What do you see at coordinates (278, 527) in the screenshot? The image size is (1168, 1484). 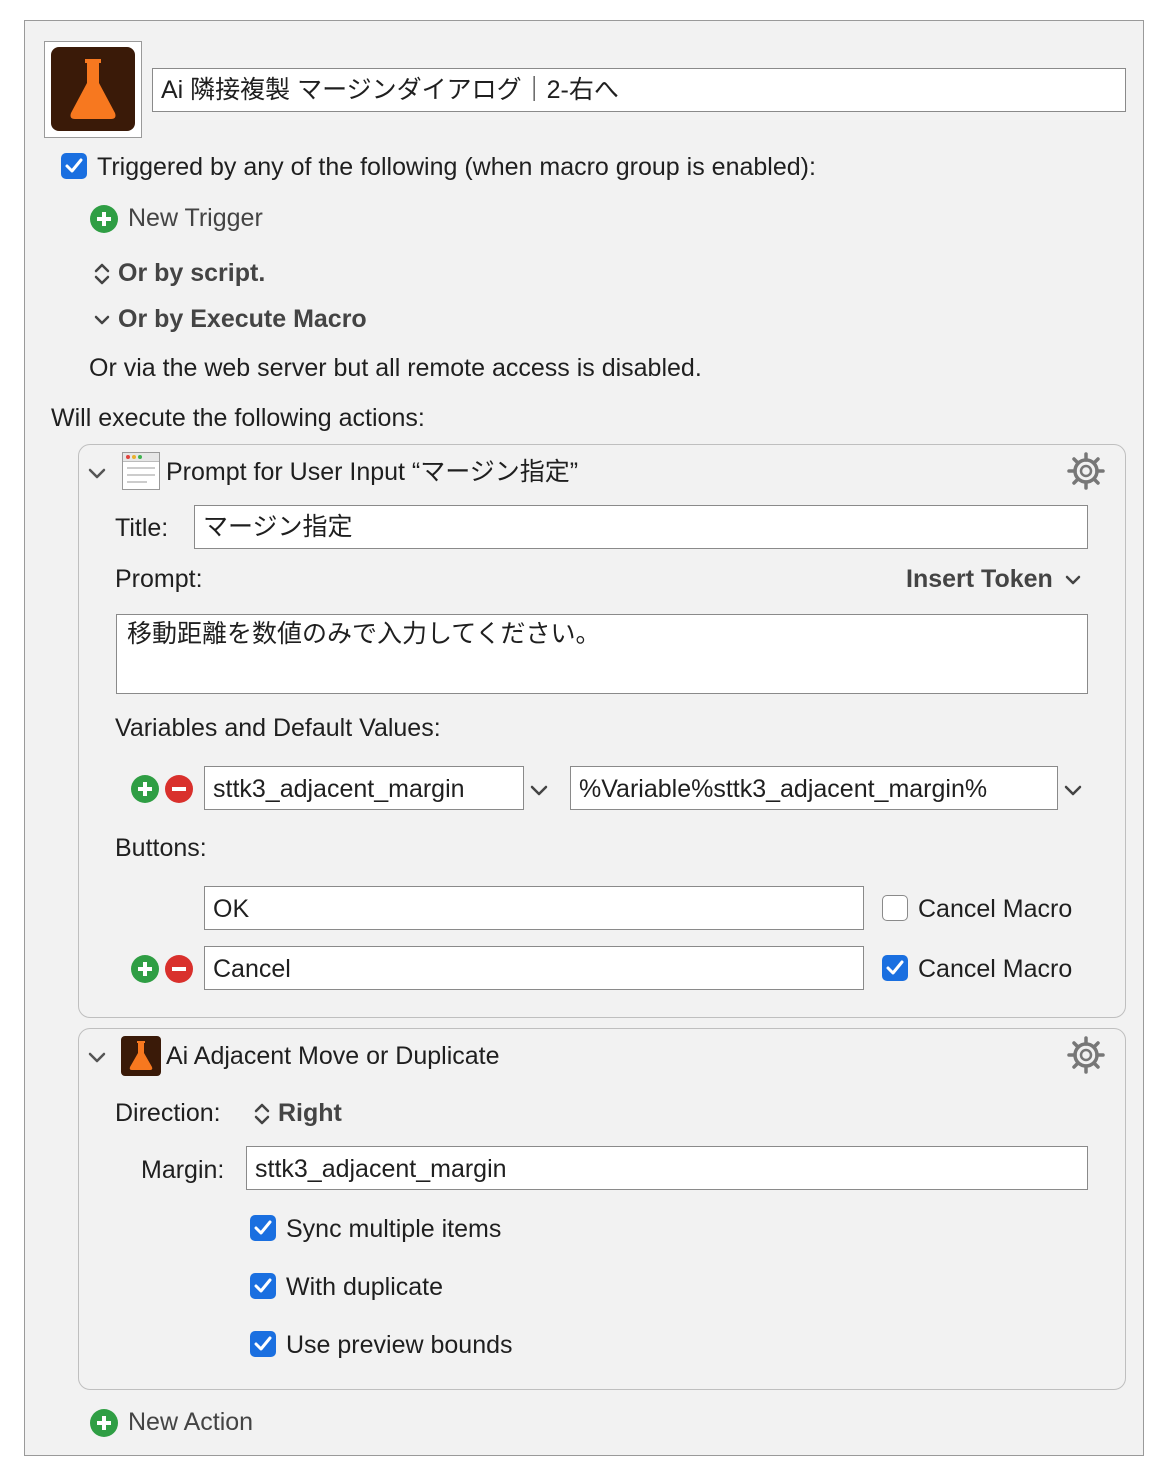 I see `title-field-text: マージン指定` at bounding box center [278, 527].